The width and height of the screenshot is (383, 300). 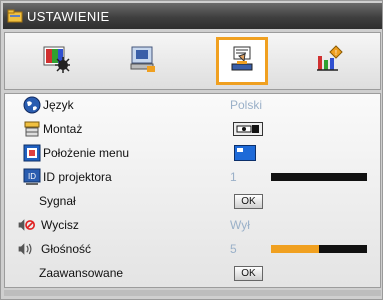 What do you see at coordinates (192, 293) in the screenshot?
I see `bottom-strip` at bounding box center [192, 293].